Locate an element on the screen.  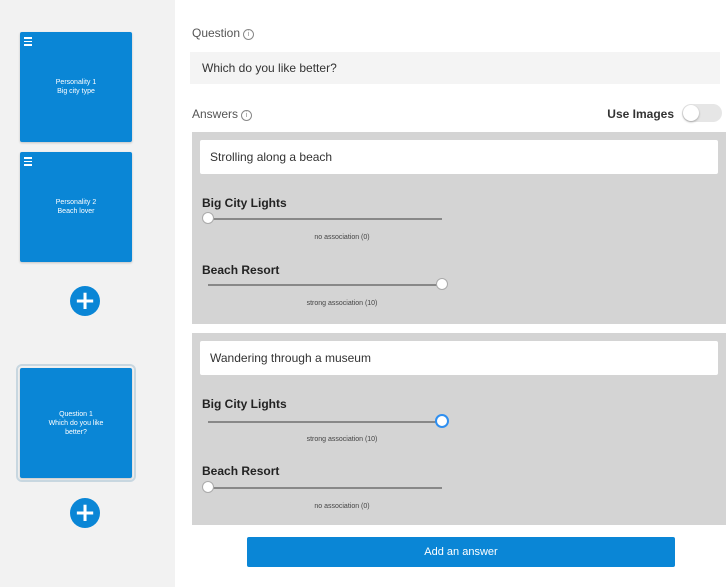
add-question-button: + is located at coordinates (85, 513).